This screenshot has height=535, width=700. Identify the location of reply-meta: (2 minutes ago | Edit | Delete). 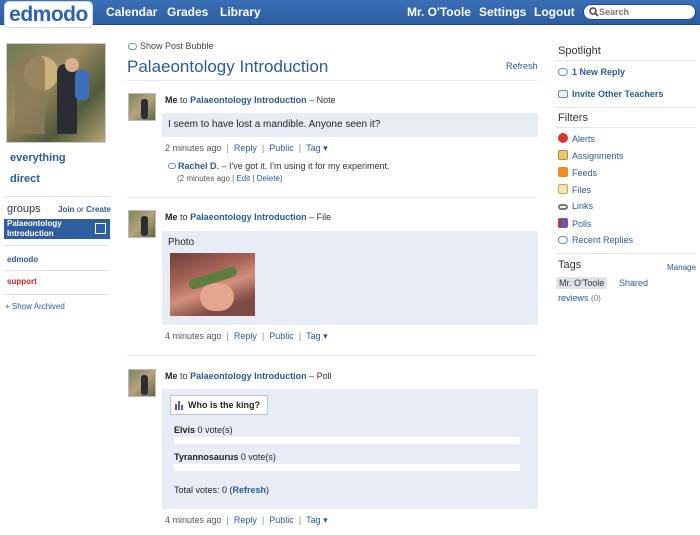
(230, 178).